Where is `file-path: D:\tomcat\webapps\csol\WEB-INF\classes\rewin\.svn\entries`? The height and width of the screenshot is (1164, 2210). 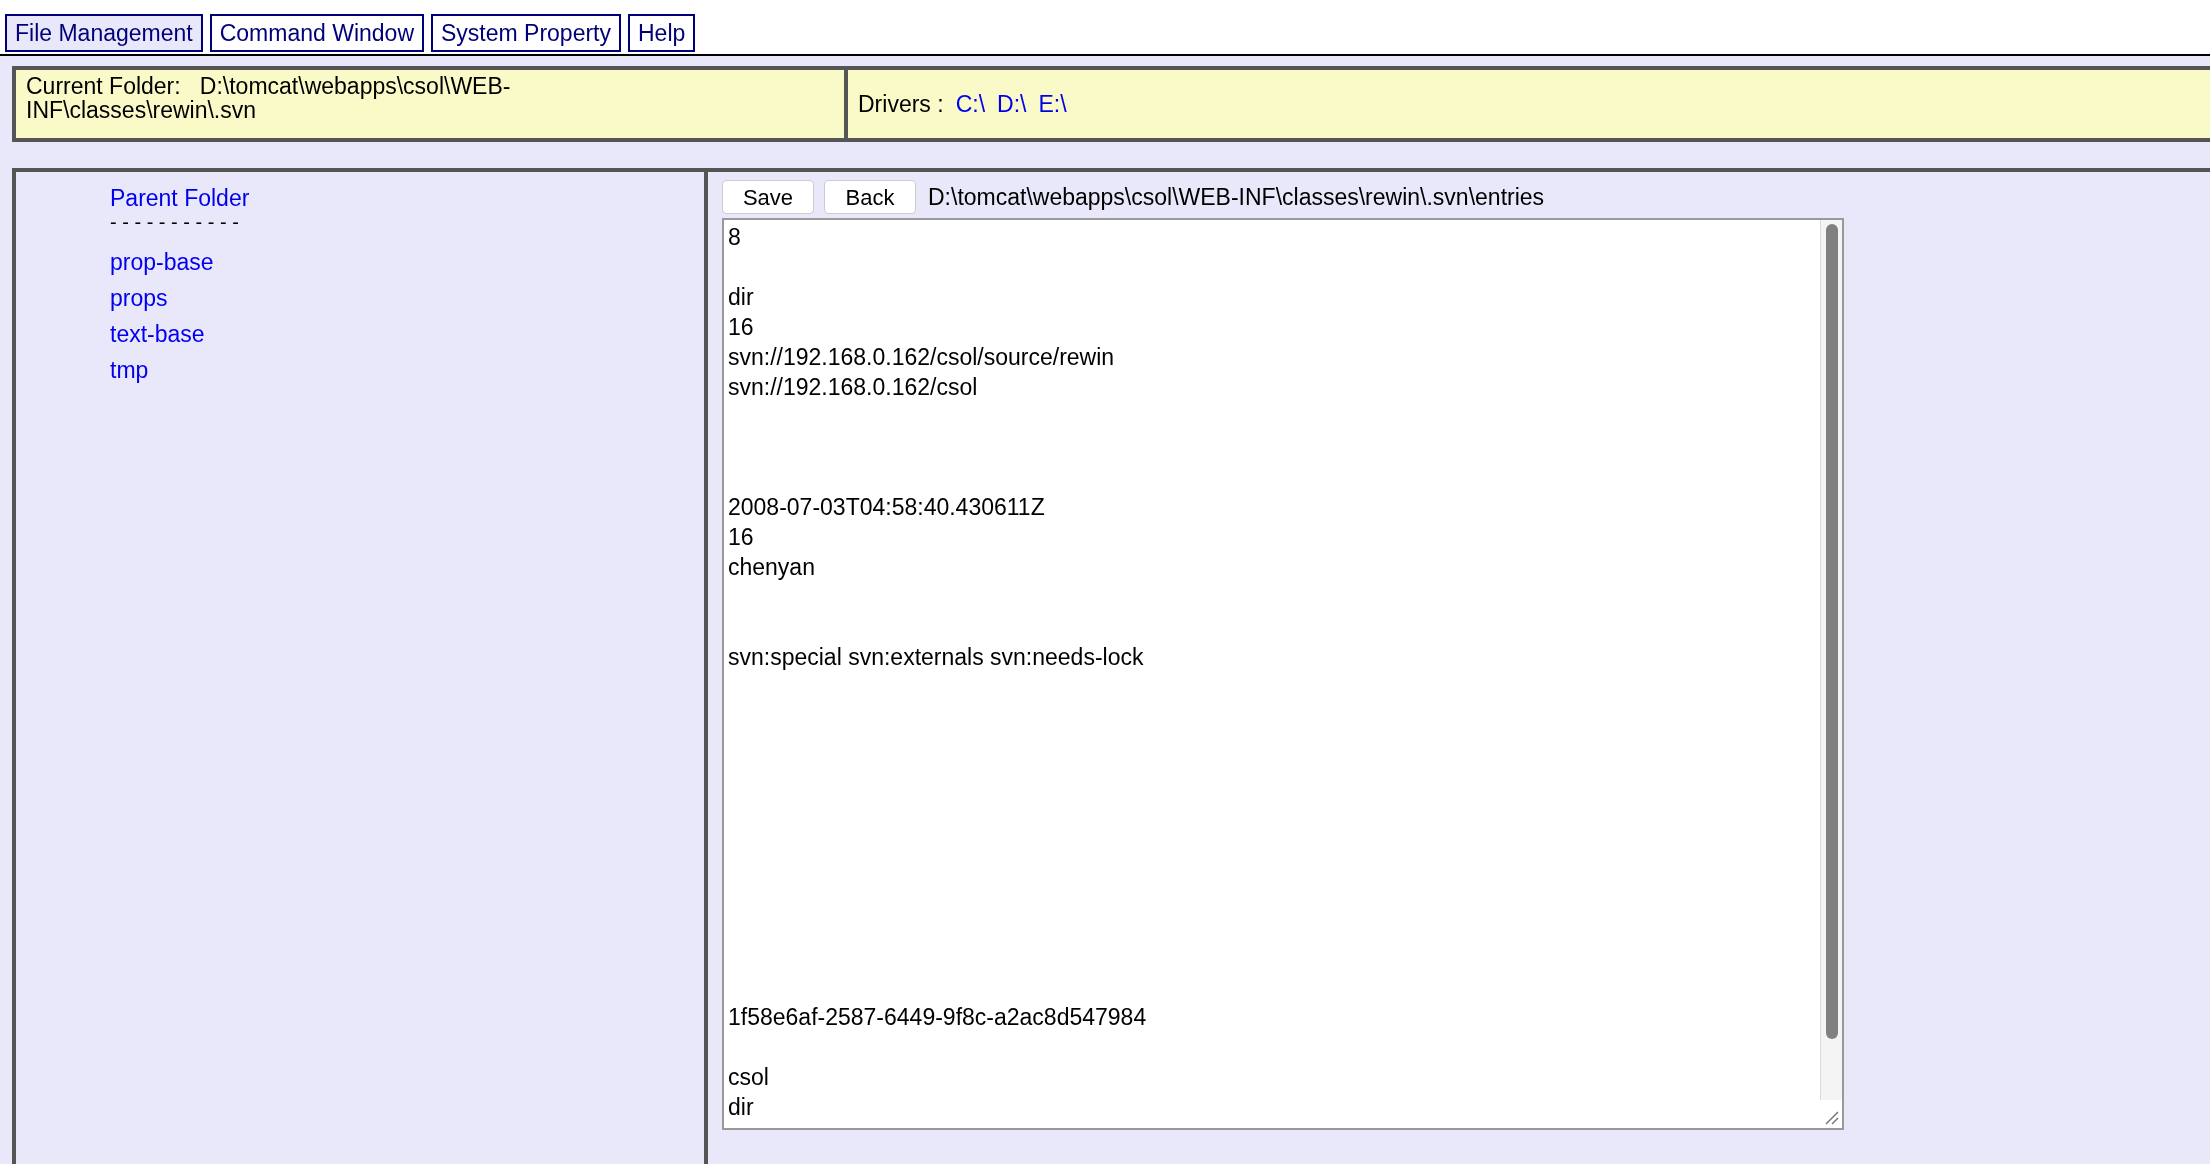 file-path: D:\tomcat\webapps\csol\WEB-INF\classes\rewin\.svn\entries is located at coordinates (1236, 197).